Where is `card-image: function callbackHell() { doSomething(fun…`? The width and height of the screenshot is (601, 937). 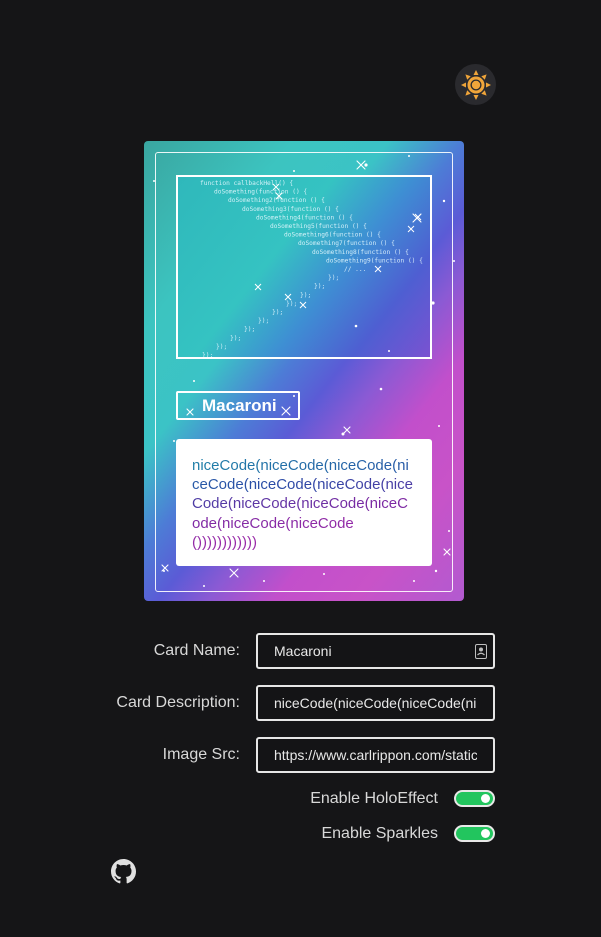 card-image: function callbackHell() { doSomething(fun… is located at coordinates (304, 267).